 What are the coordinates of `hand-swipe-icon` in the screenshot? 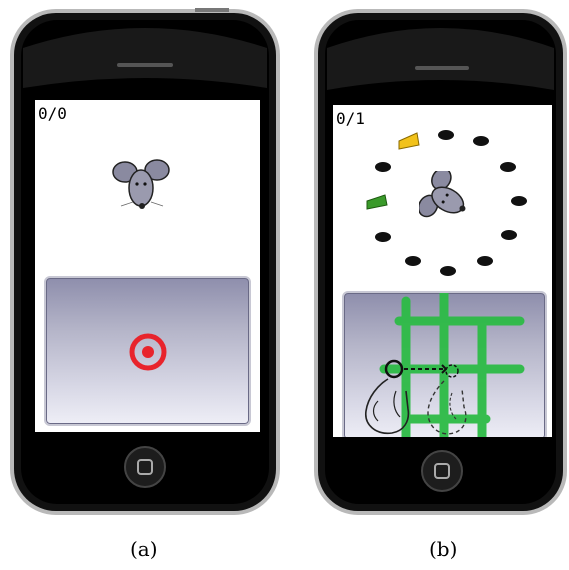 It's located at (416, 397).